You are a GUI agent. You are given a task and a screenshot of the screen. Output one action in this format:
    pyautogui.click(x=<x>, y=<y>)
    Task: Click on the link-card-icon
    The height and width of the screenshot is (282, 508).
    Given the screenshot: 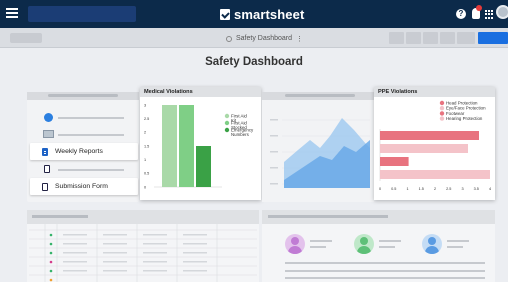 What is the action you would take?
    pyautogui.click(x=48, y=134)
    